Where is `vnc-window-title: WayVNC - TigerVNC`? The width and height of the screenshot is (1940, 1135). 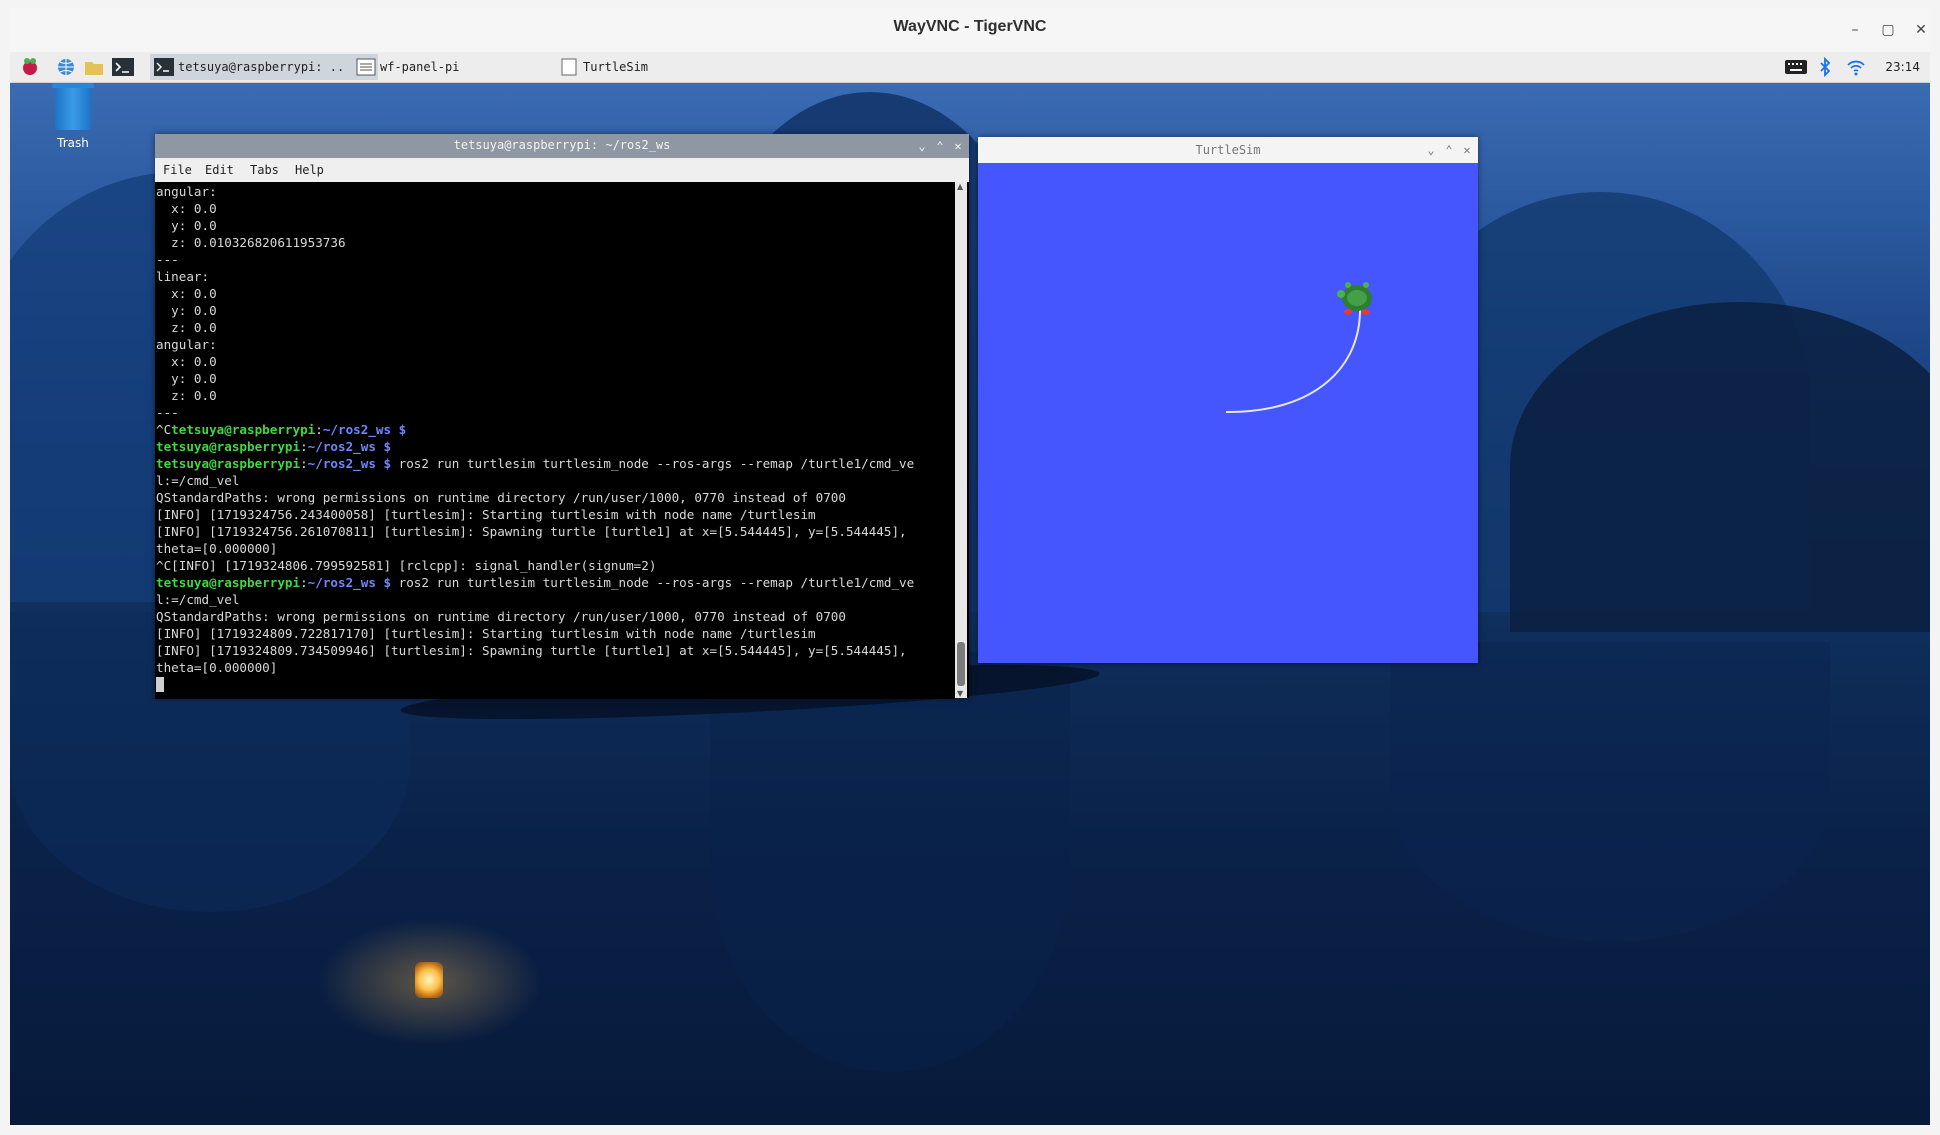 vnc-window-title: WayVNC - TigerVNC is located at coordinates (970, 26).